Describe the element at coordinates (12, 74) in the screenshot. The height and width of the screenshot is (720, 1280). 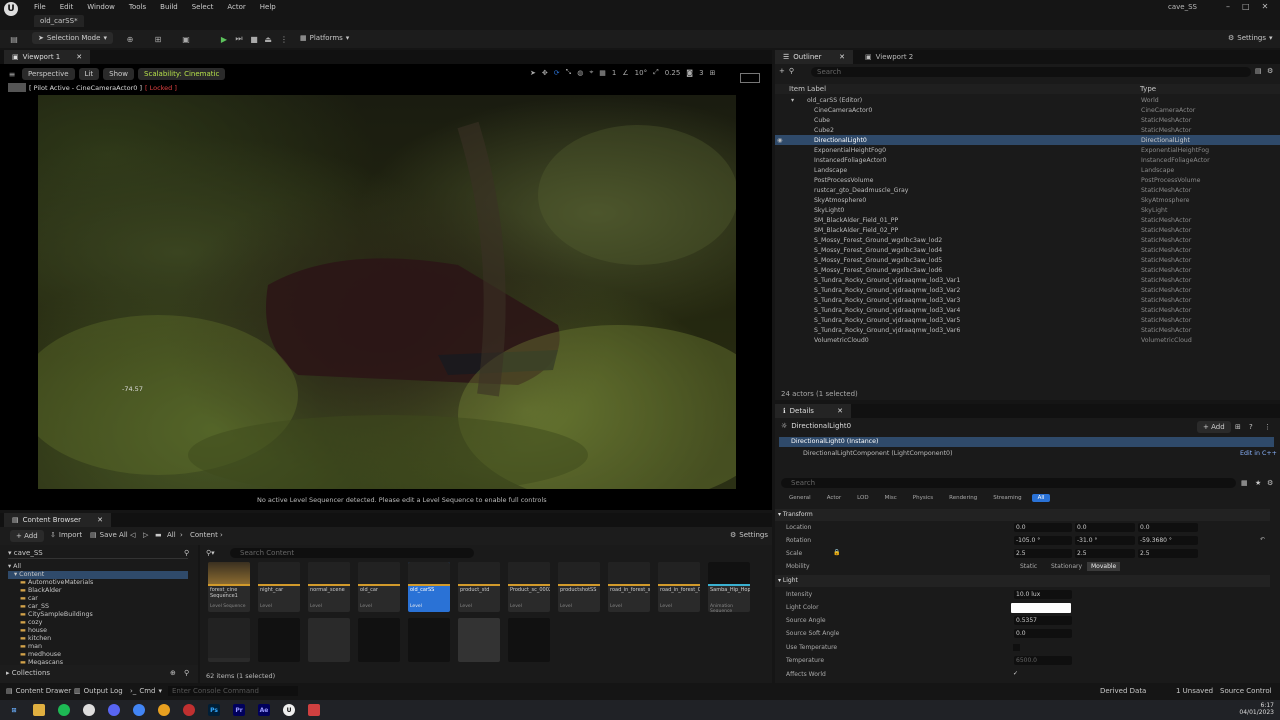
I see `hamburger-icon: ≡` at that location.